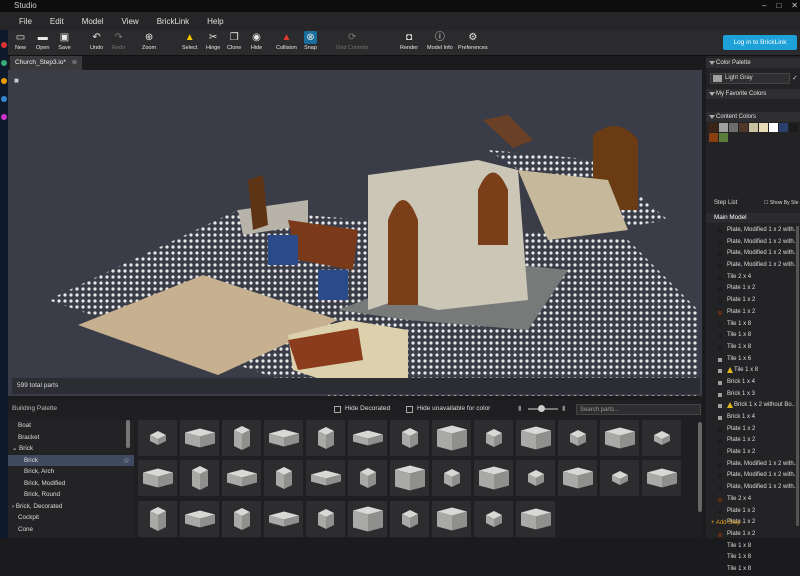  Describe the element at coordinates (750, 78) in the screenshot. I see `selected-color-dropdown: Light Gray` at that location.